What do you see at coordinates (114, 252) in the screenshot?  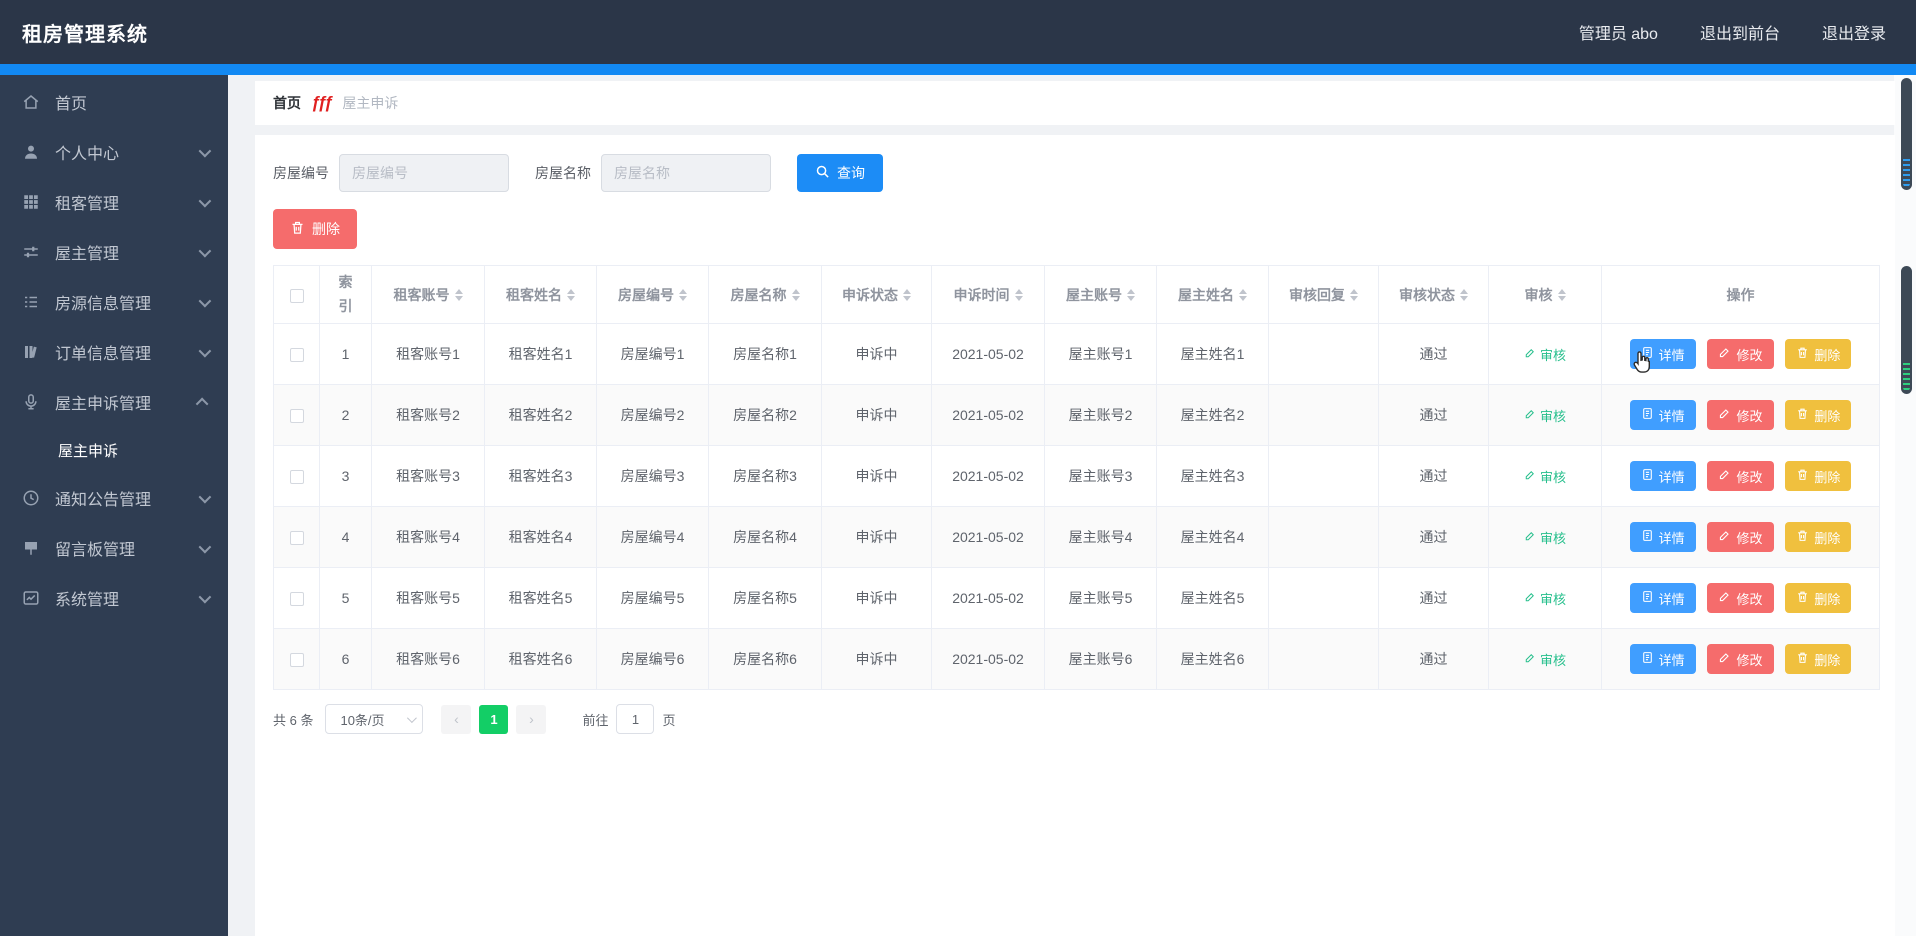 I see `sidebar-item-3: 屋主管理` at bounding box center [114, 252].